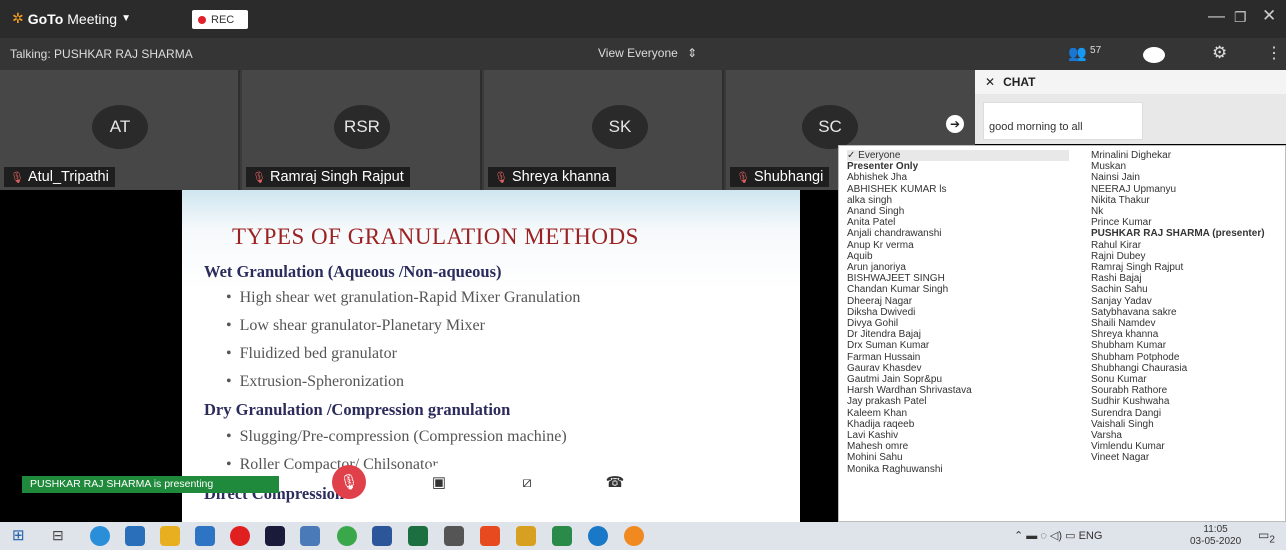  What do you see at coordinates (562, 536) in the screenshot?
I see `media-app-icon` at bounding box center [562, 536].